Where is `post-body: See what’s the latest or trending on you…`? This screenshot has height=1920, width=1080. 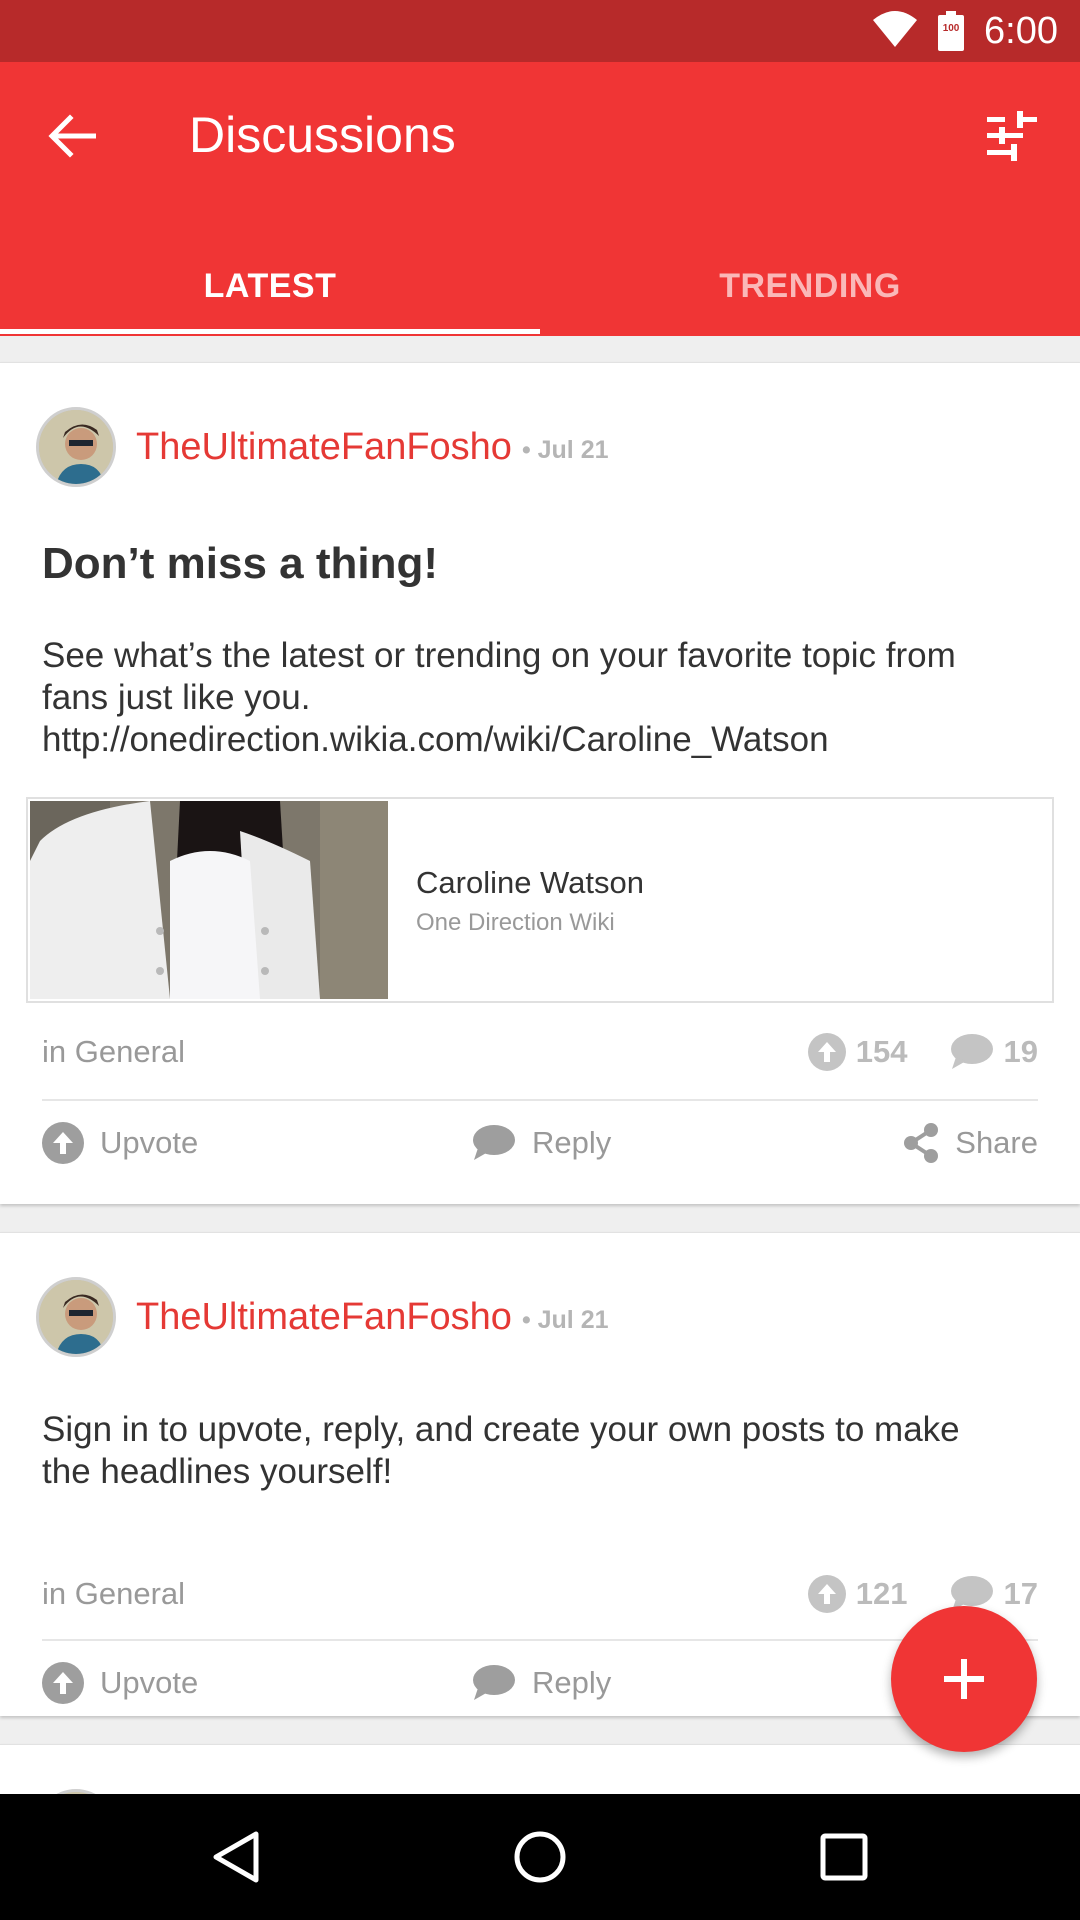
post-body: See what’s the latest or trending on you… is located at coordinates (542, 698).